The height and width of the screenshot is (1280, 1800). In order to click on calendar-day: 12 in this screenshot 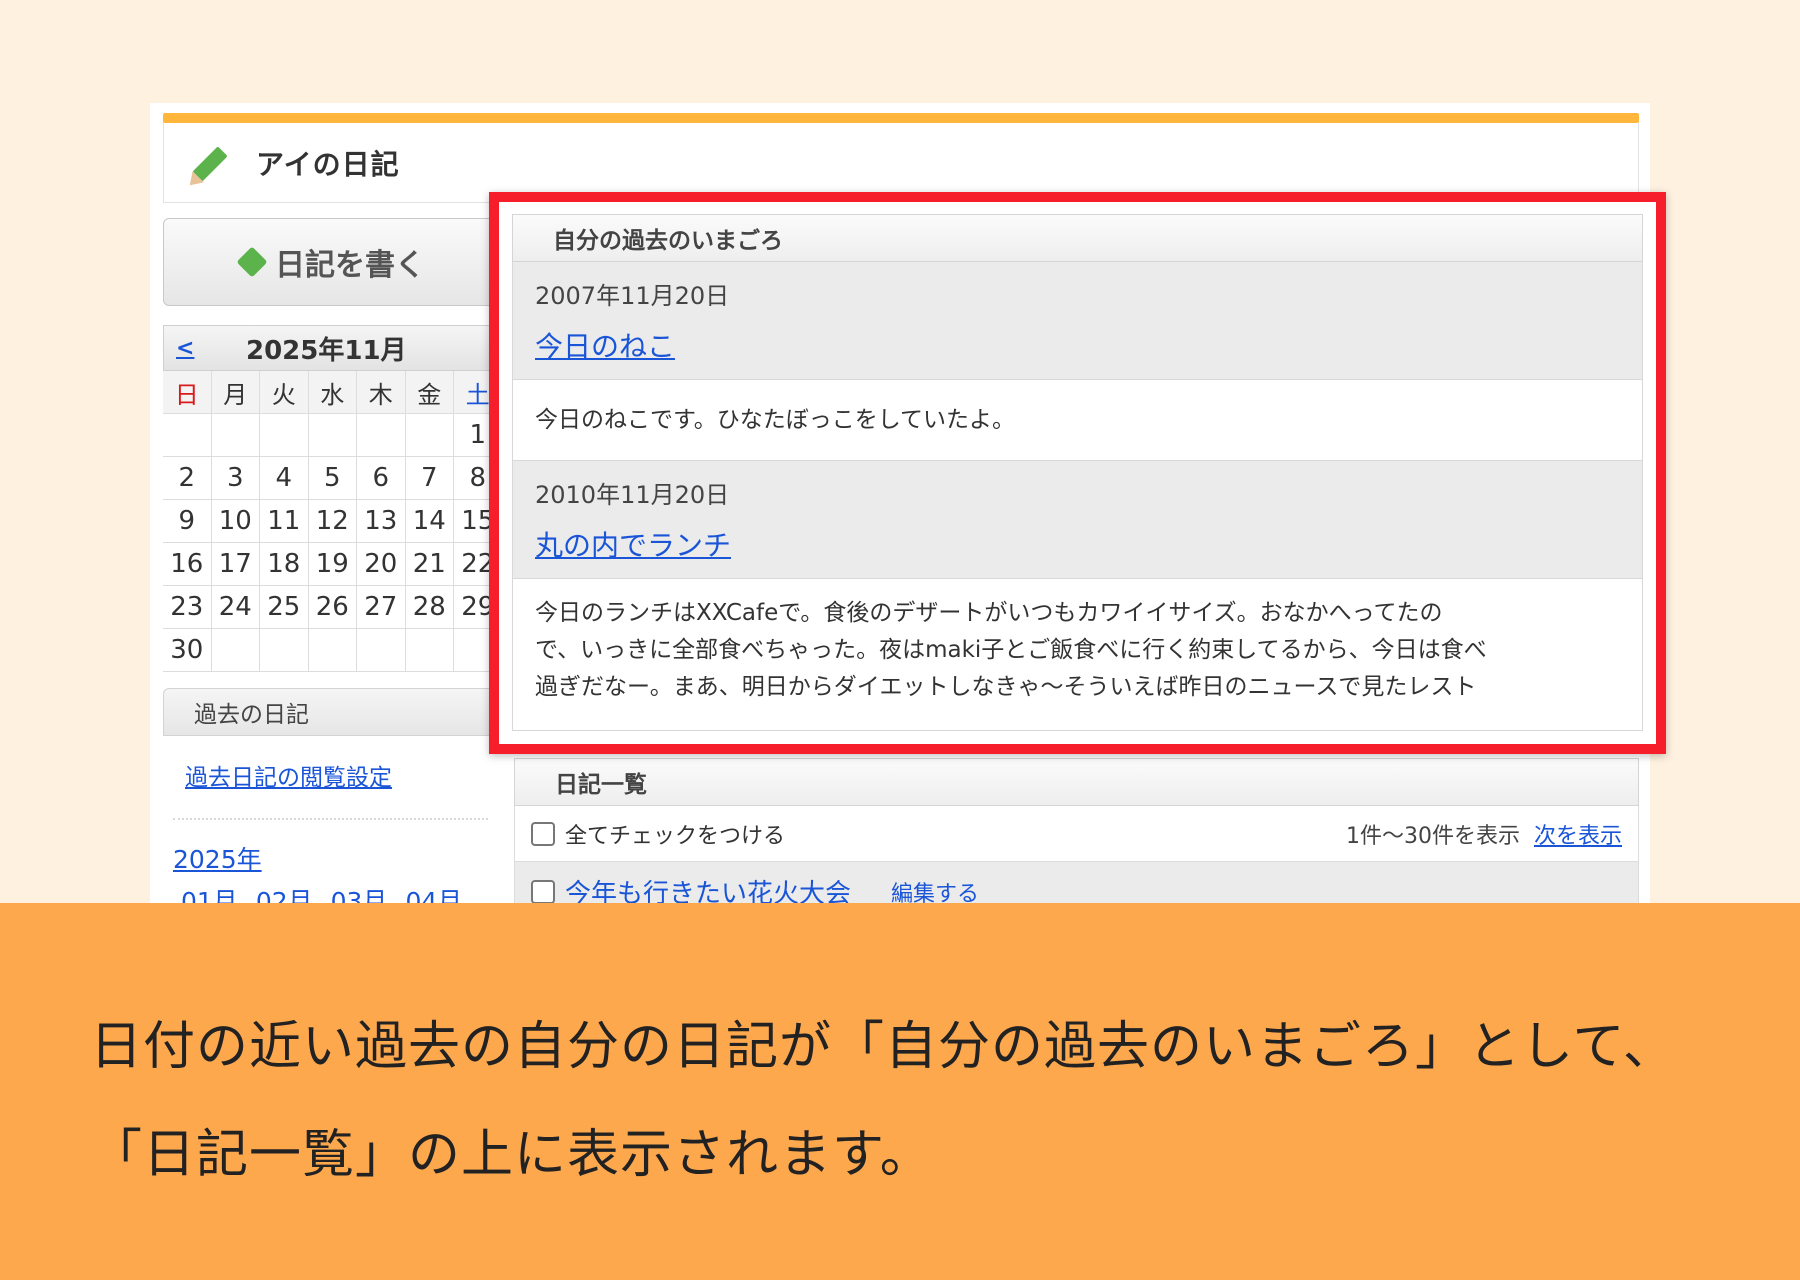, I will do `click(332, 521)`.